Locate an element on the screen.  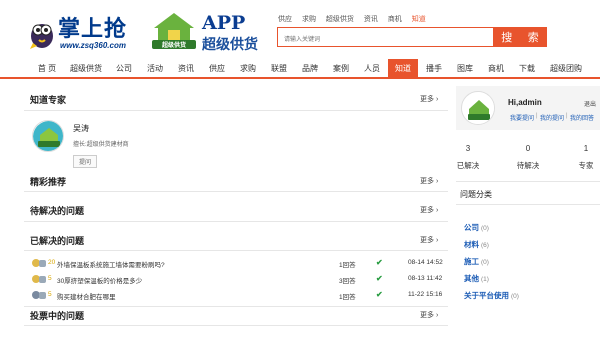
category-item: 关于平台使用 (0) is located at coordinates (491, 295).